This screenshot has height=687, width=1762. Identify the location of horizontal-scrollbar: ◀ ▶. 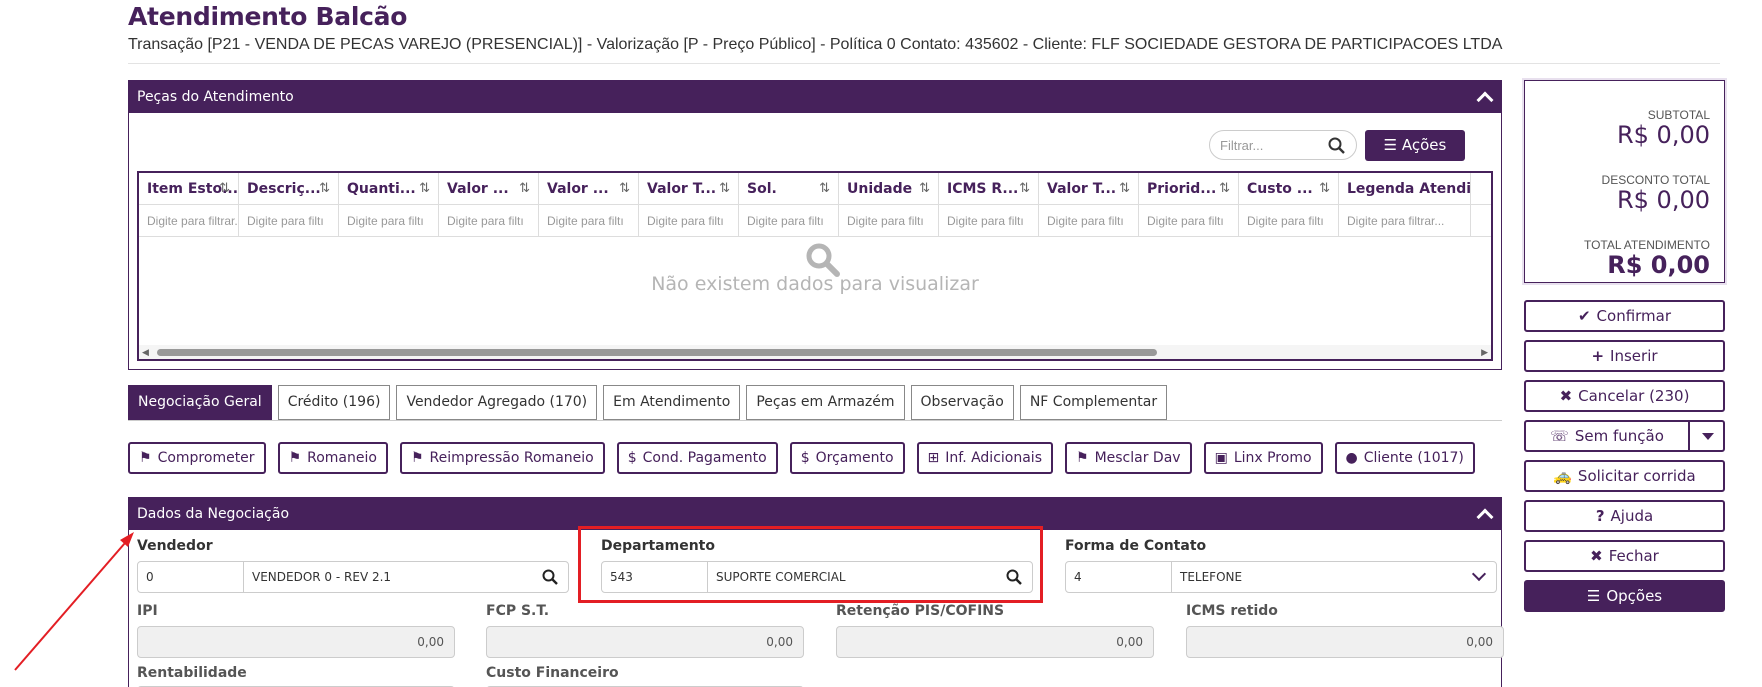
(815, 352).